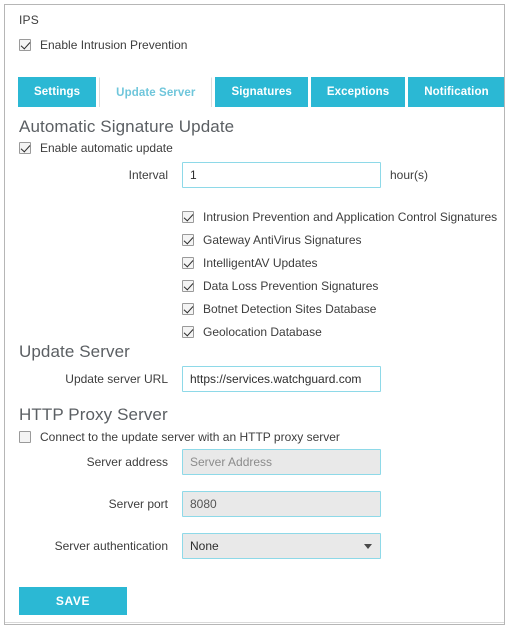  Describe the element at coordinates (282, 239) in the screenshot. I see `signature-label-gateway-antivirus: Gateway AntiVirus Signatures` at that location.